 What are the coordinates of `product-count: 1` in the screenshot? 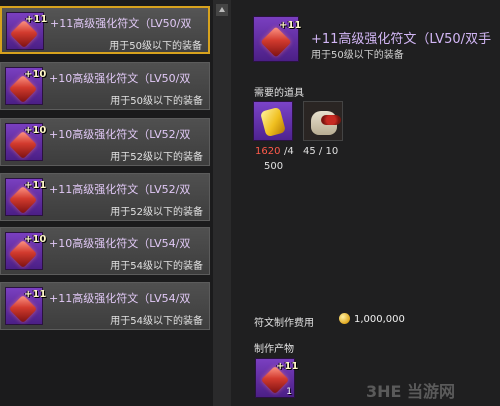 It's located at (289, 392).